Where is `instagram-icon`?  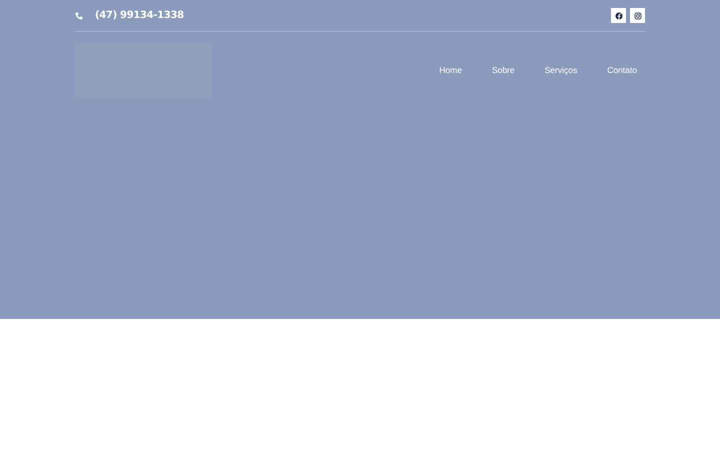 instagram-icon is located at coordinates (638, 16).